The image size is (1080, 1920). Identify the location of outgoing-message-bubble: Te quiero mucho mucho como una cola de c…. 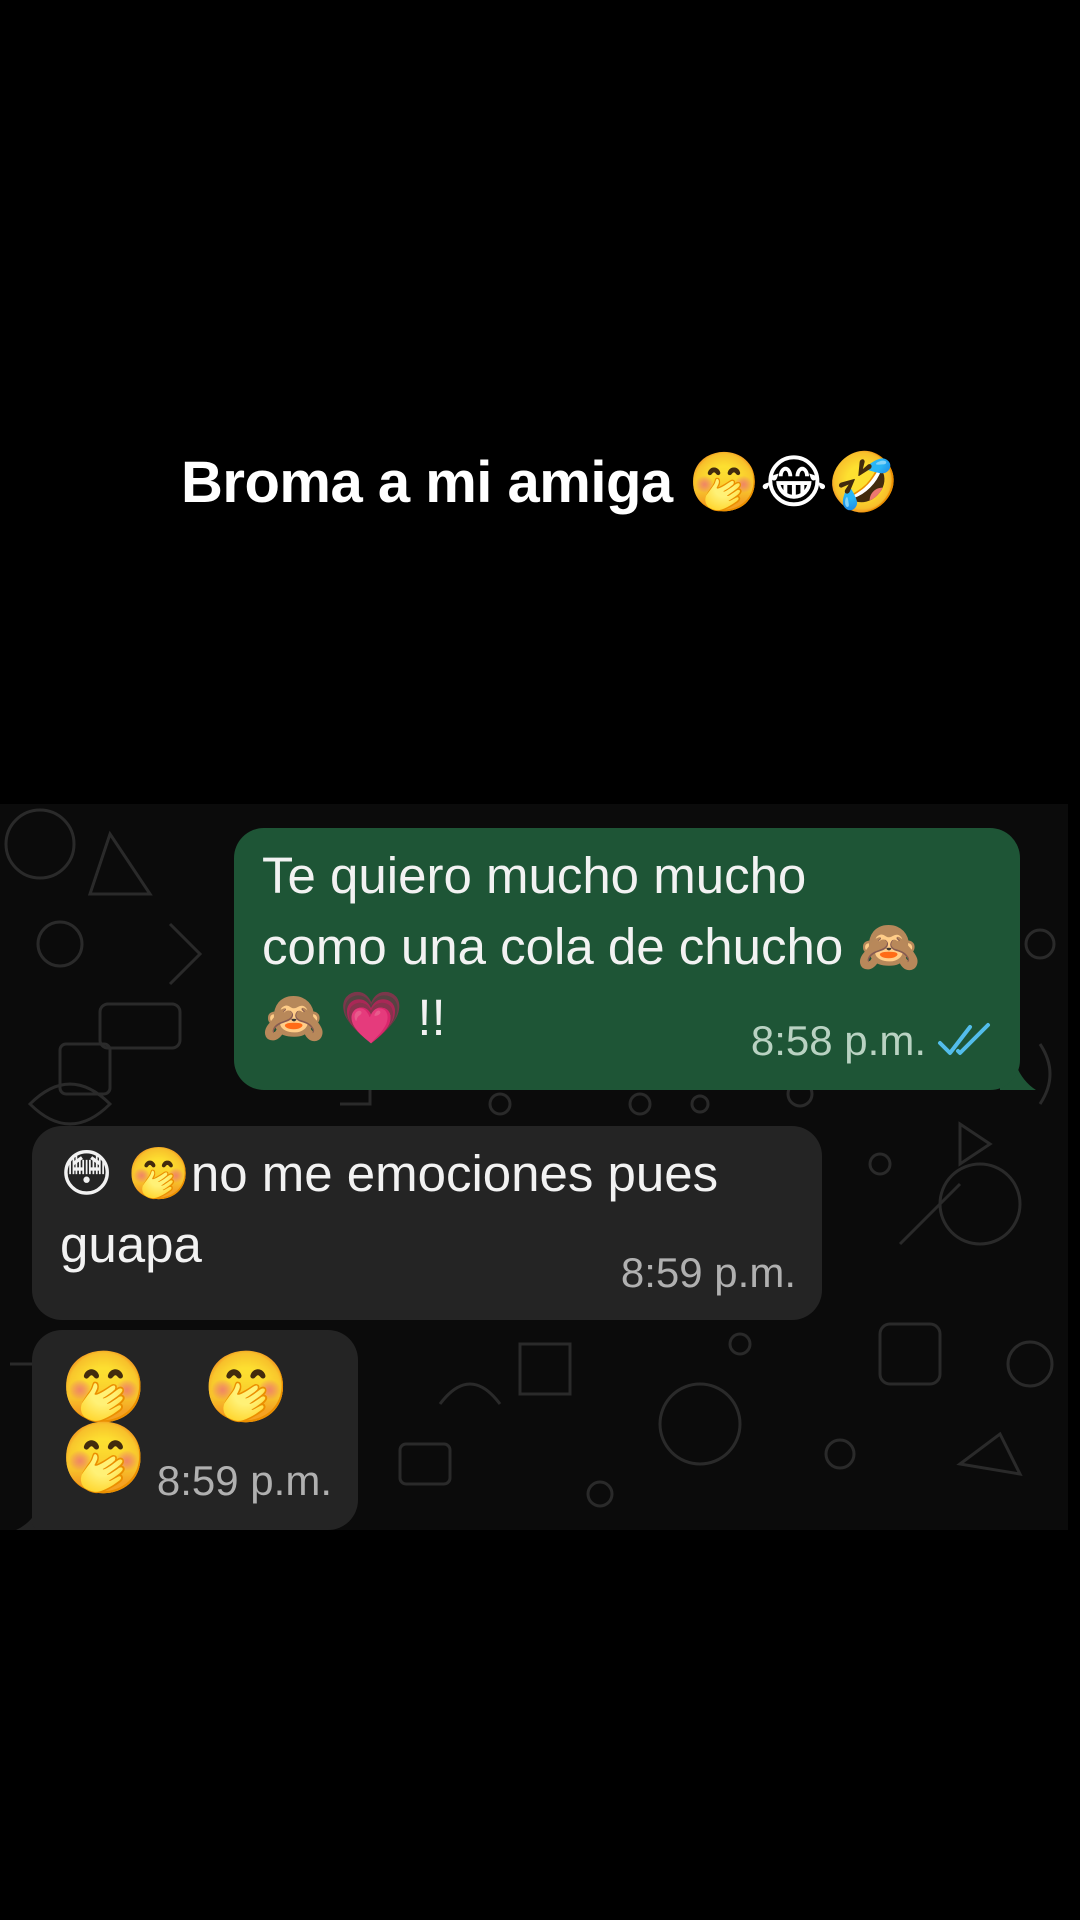
(627, 959).